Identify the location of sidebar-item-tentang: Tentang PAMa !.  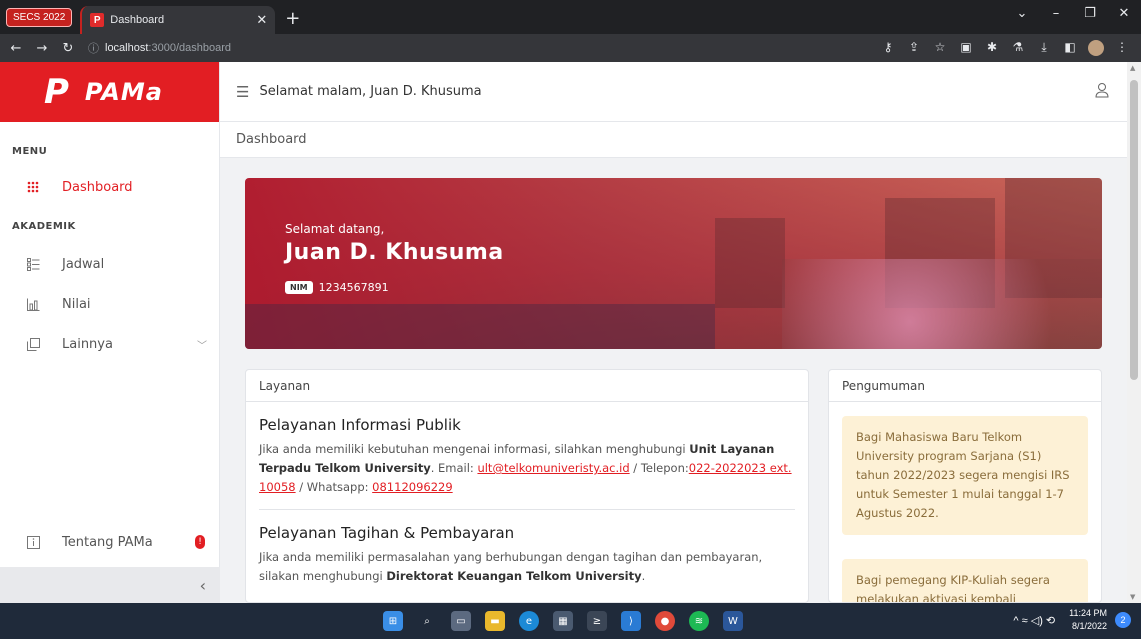
(109, 542).